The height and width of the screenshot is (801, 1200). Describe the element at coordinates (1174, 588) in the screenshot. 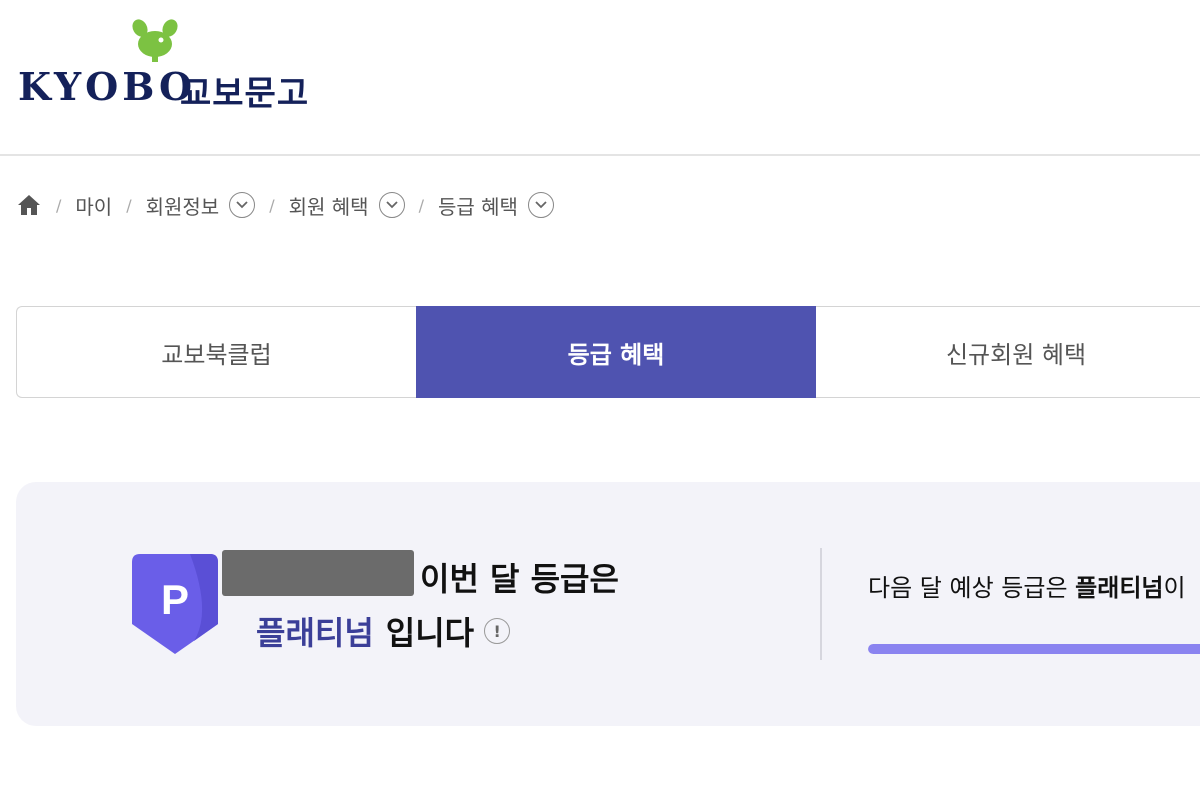

I see `next-grade-suffix: 이` at that location.